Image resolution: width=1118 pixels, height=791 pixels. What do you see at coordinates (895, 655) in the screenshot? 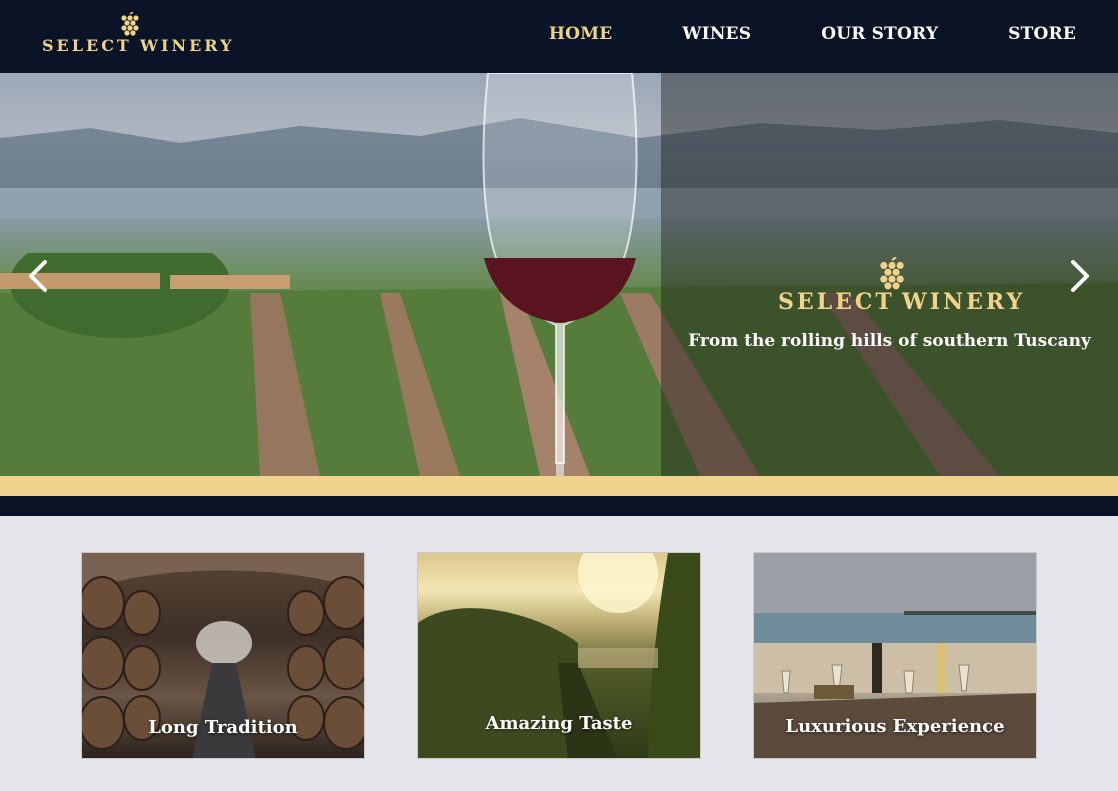
I see `card-luxurious-experience: Luxurious Experience` at bounding box center [895, 655].